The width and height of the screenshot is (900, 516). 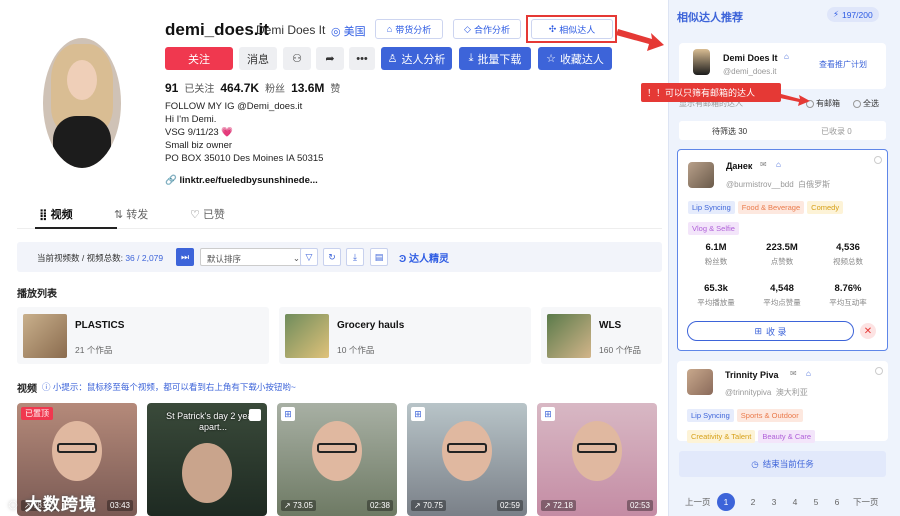 I want to click on add-friend-button: ⚇, so click(x=297, y=58).